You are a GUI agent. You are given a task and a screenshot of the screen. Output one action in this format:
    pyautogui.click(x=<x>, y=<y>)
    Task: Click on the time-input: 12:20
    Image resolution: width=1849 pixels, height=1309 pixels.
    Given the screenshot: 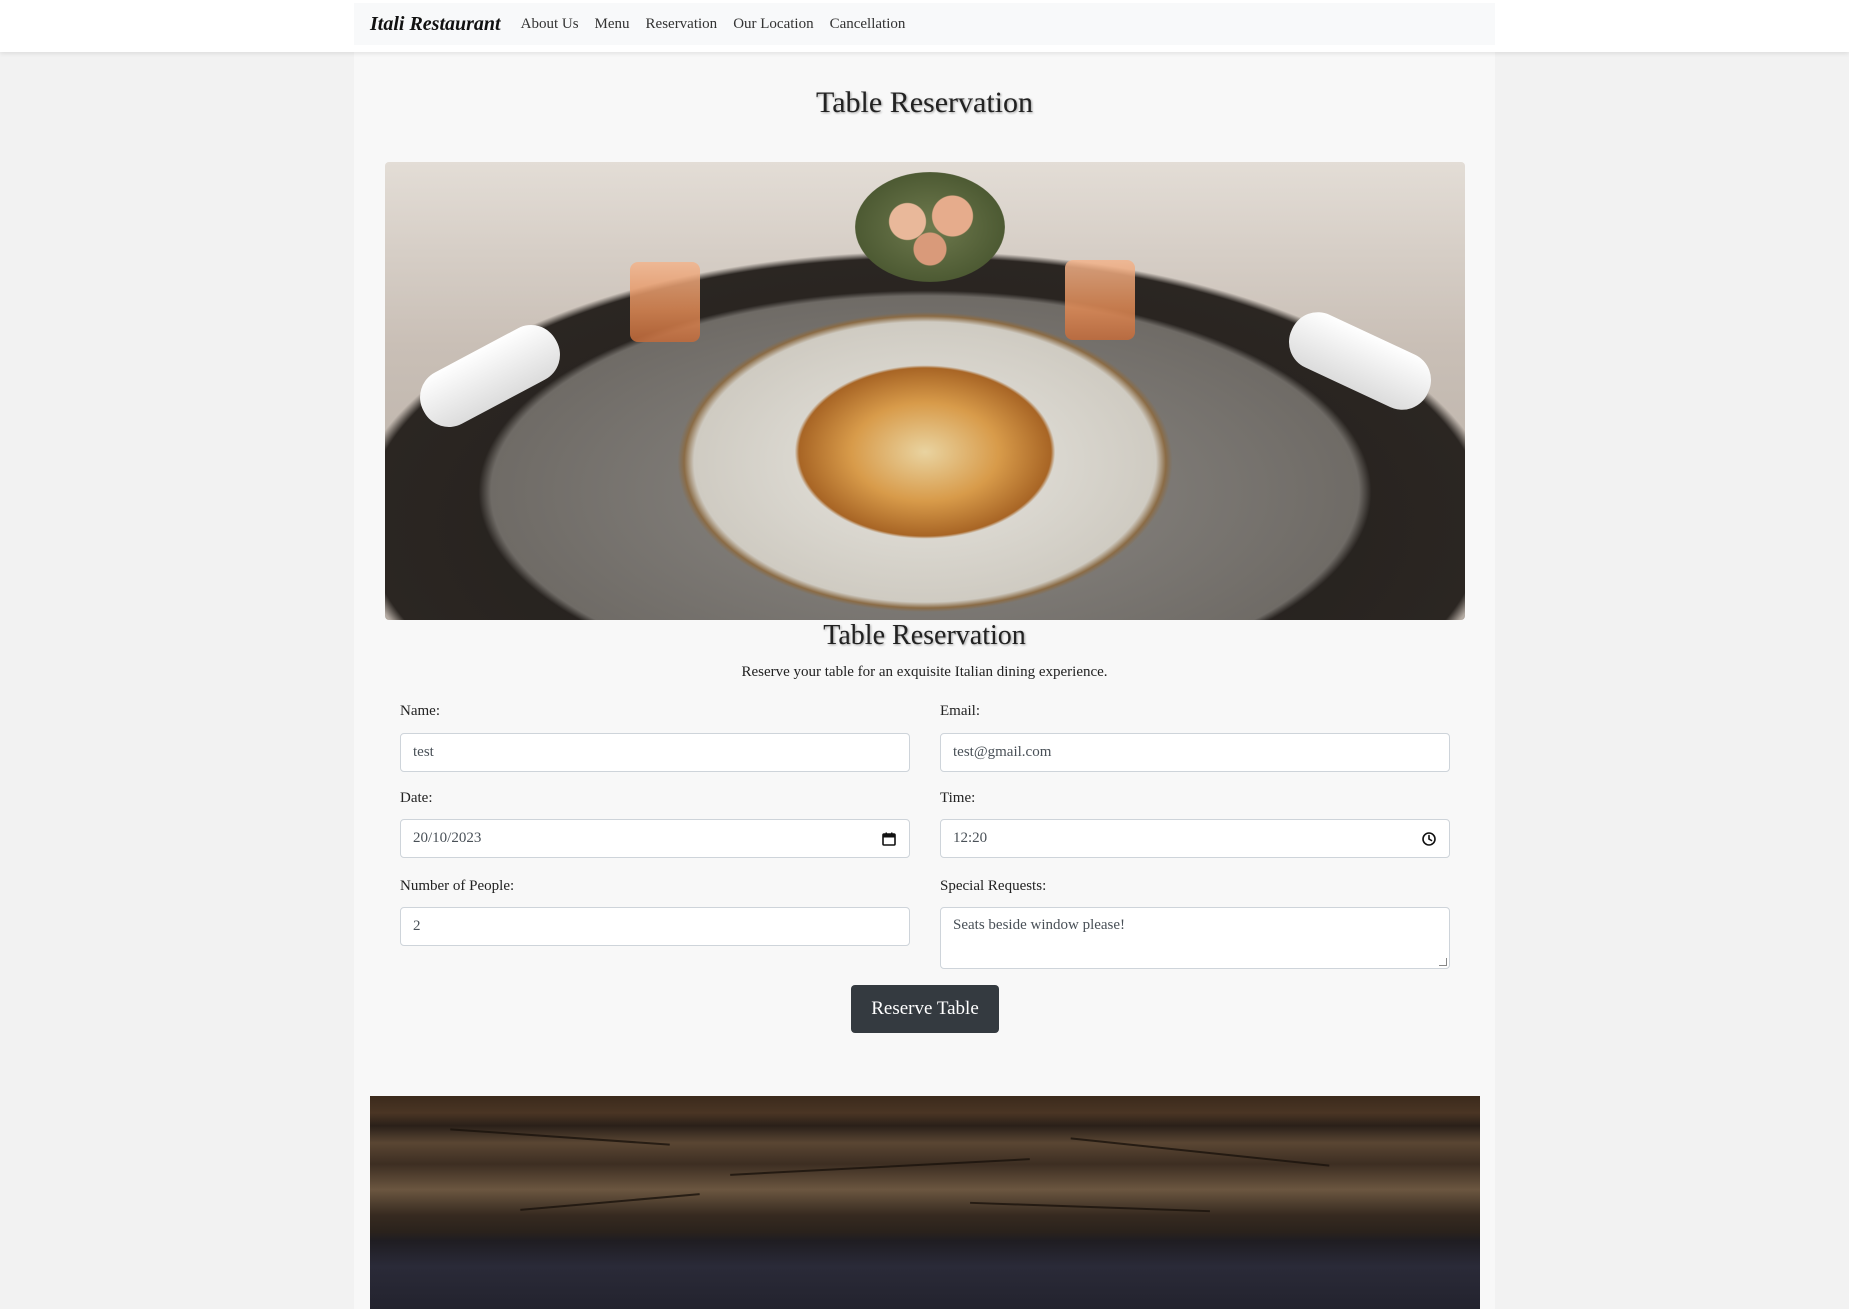 What is the action you would take?
    pyautogui.click(x=1195, y=838)
    